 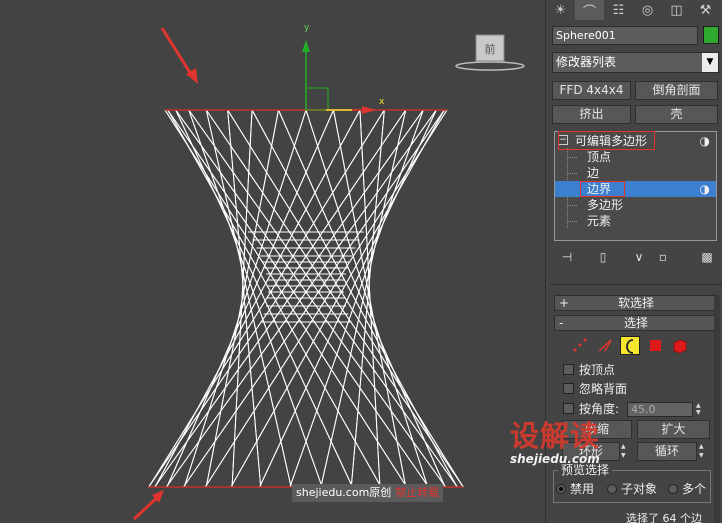 What do you see at coordinates (660, 409) in the screenshot?
I see `angle-spinner-input: 45.0` at bounding box center [660, 409].